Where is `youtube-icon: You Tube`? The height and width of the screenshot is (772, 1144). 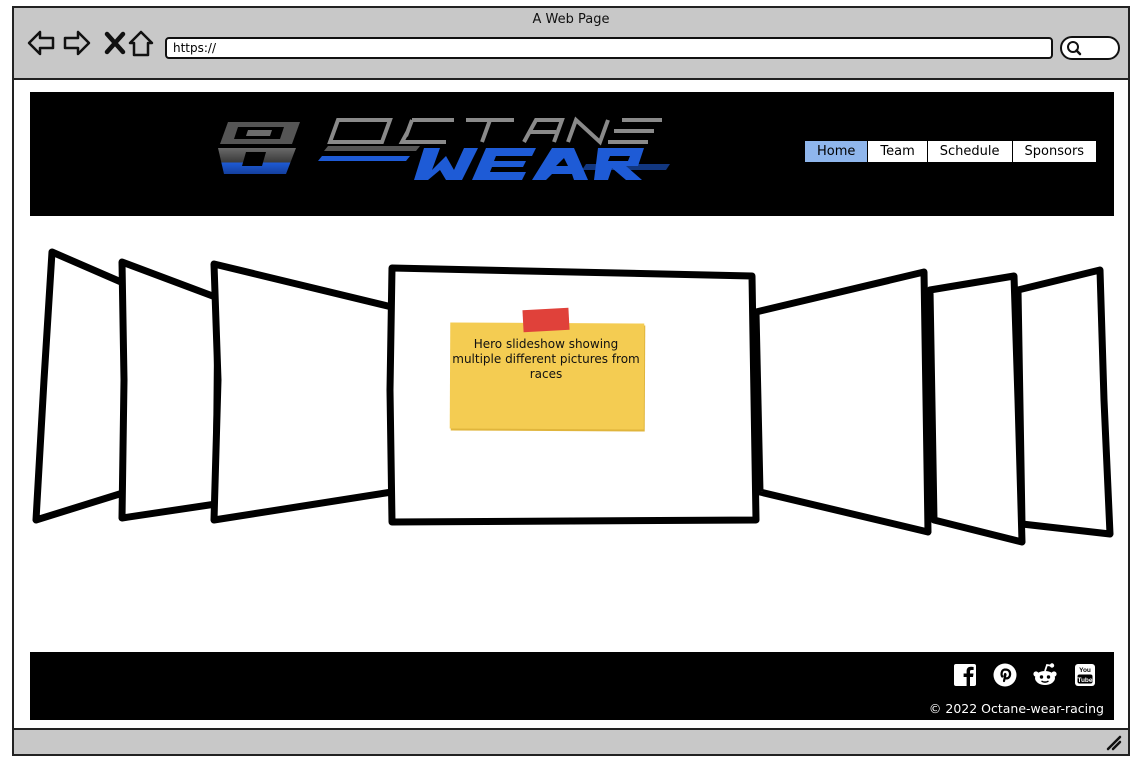
youtube-icon: You Tube is located at coordinates (1085, 675).